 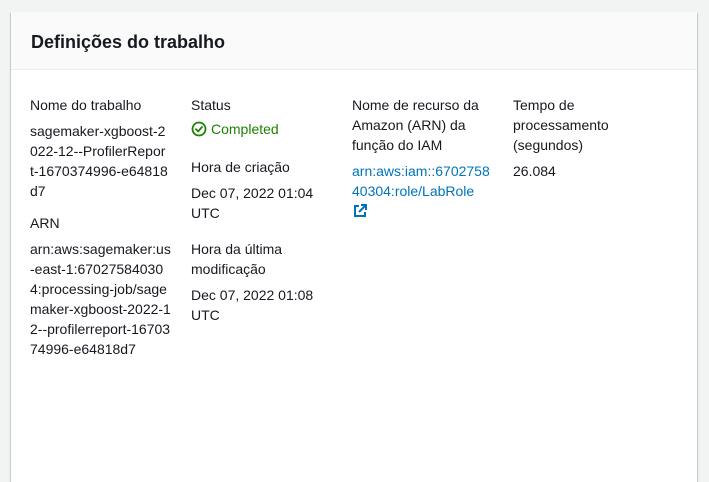 What do you see at coordinates (237, 259) in the screenshot?
I see `last-modified-label: Hora da última modificação` at bounding box center [237, 259].